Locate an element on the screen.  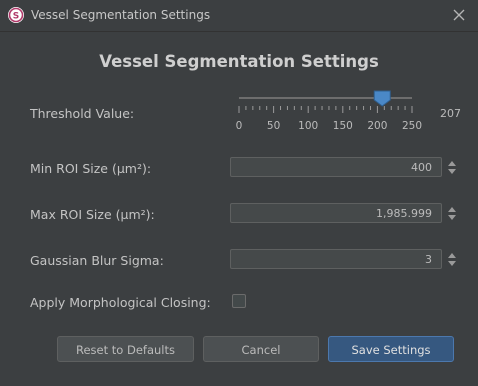
gaussian-sigma-stepper is located at coordinates (452, 260).